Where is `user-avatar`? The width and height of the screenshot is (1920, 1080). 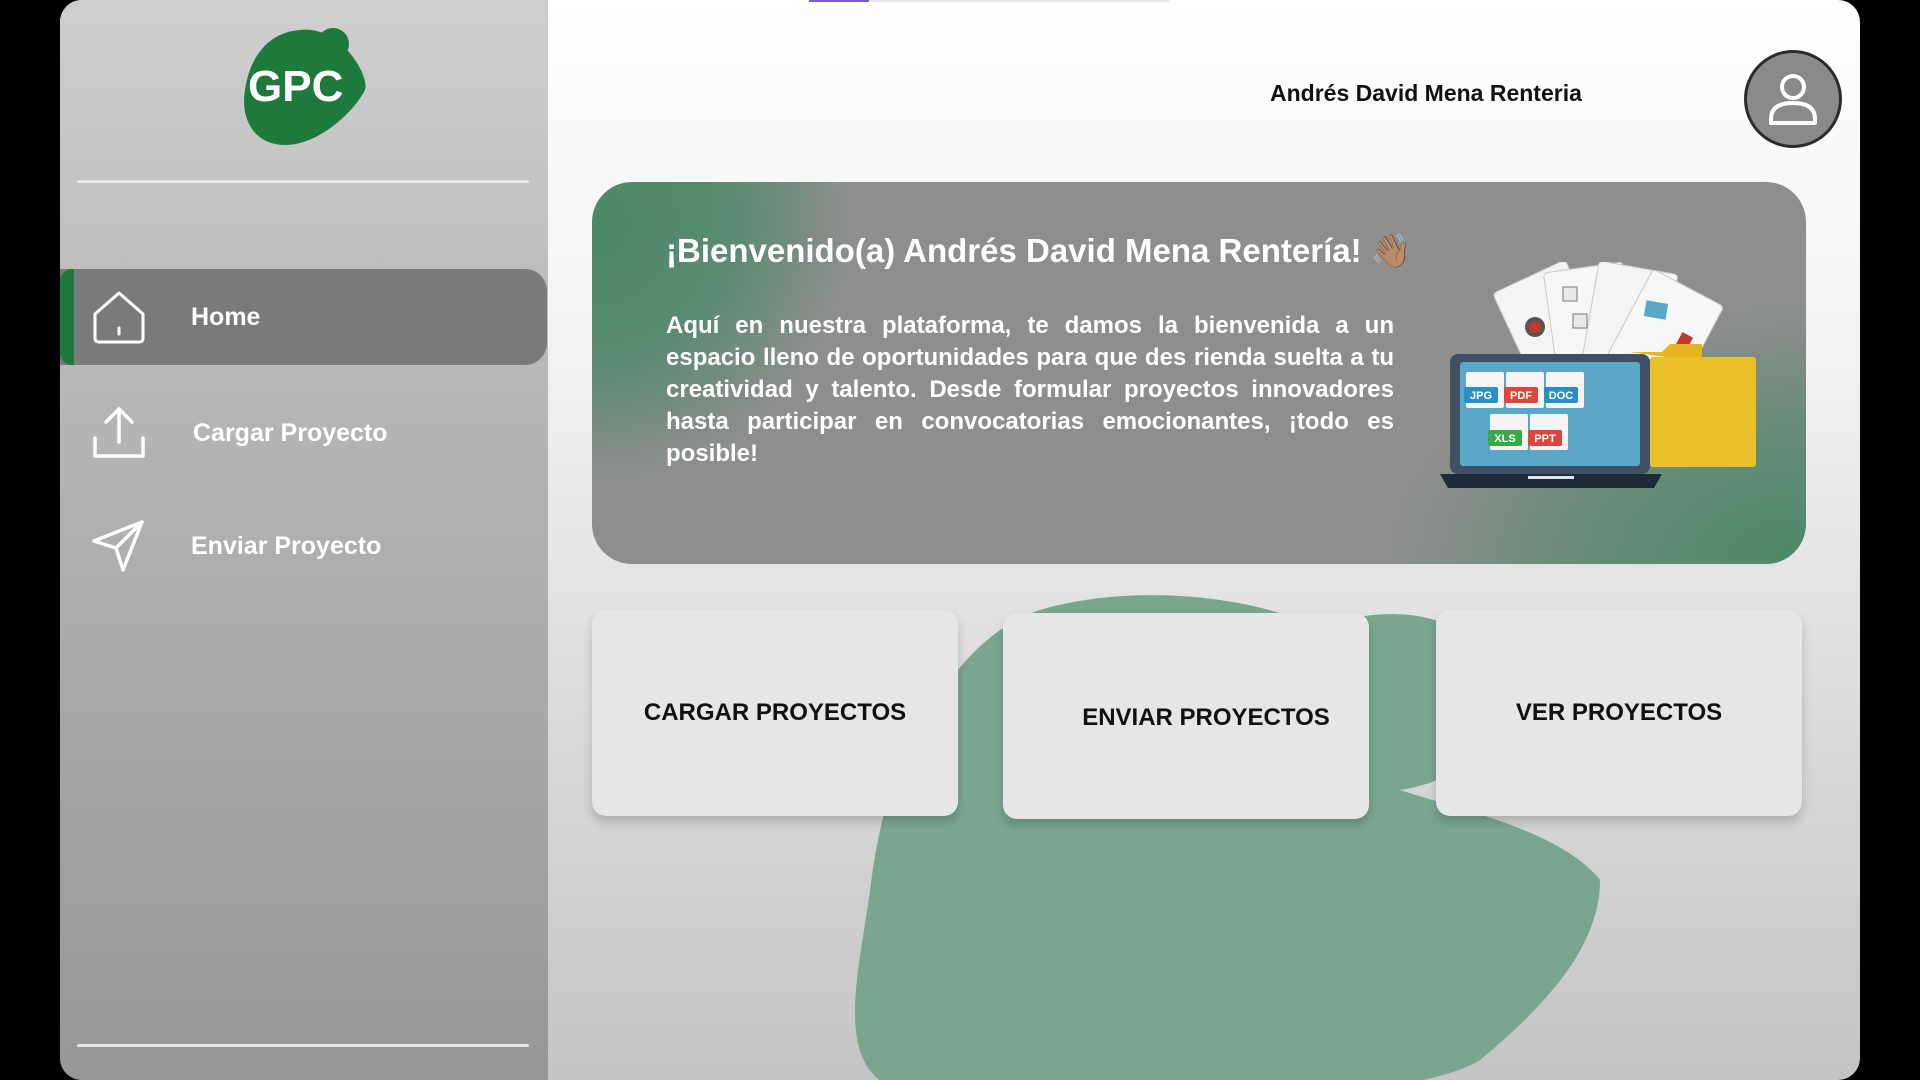
user-avatar is located at coordinates (1793, 99).